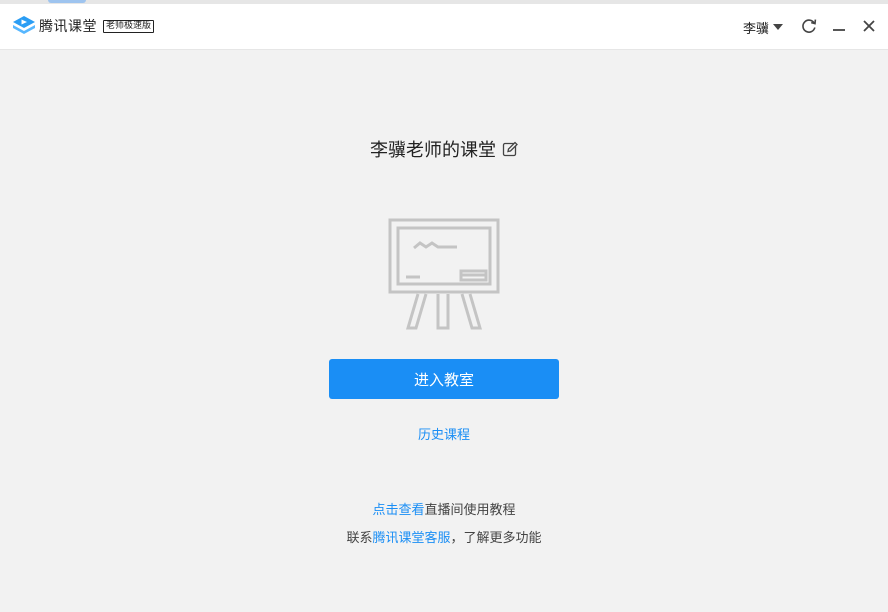 Image resolution: width=888 pixels, height=612 pixels. I want to click on username: 李骥, so click(755, 29).